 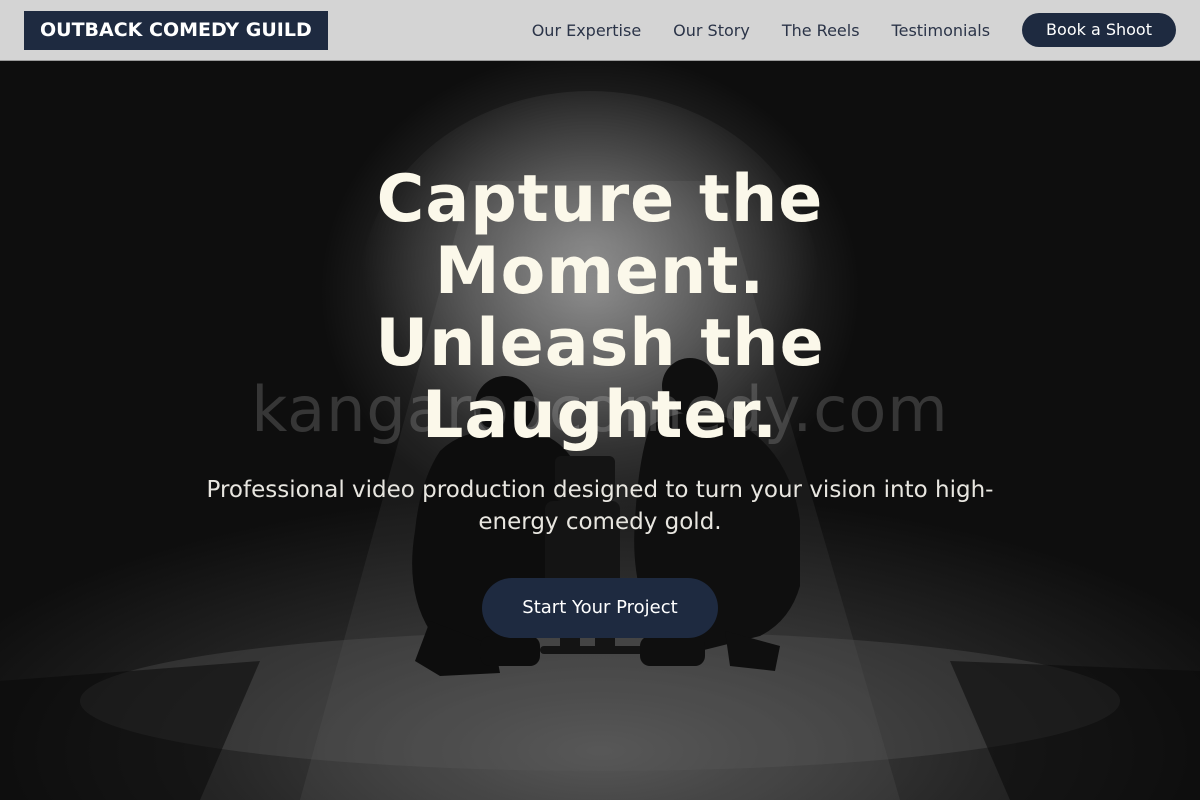 What do you see at coordinates (821, 30) in the screenshot?
I see `nav-link-the-reels: The Reels` at bounding box center [821, 30].